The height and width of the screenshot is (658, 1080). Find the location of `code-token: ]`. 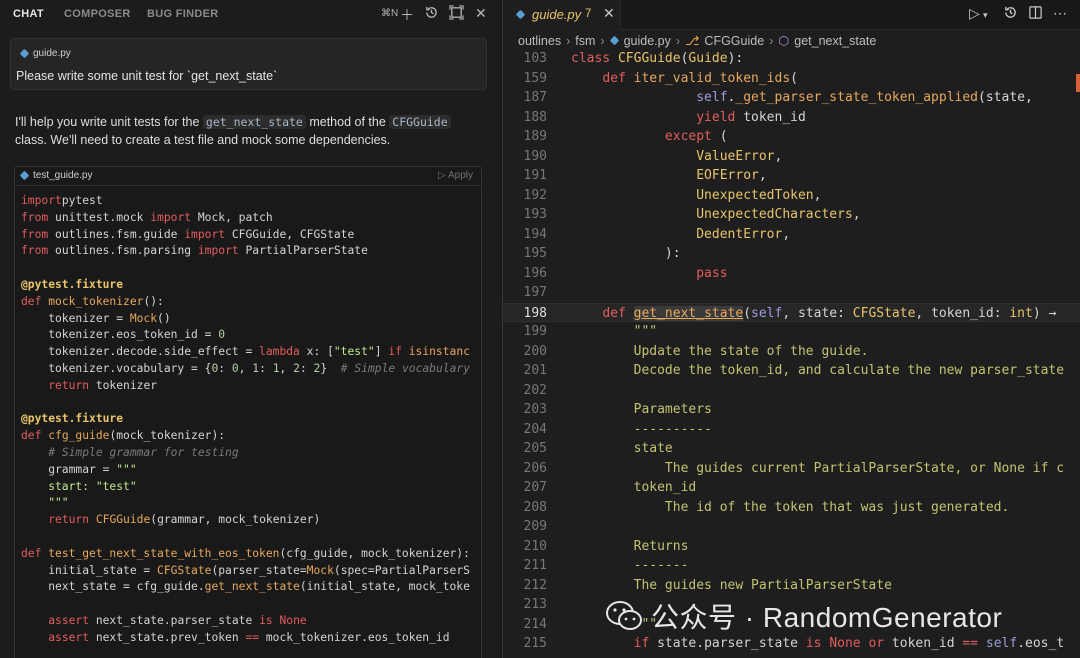

code-token: ] is located at coordinates (381, 352).